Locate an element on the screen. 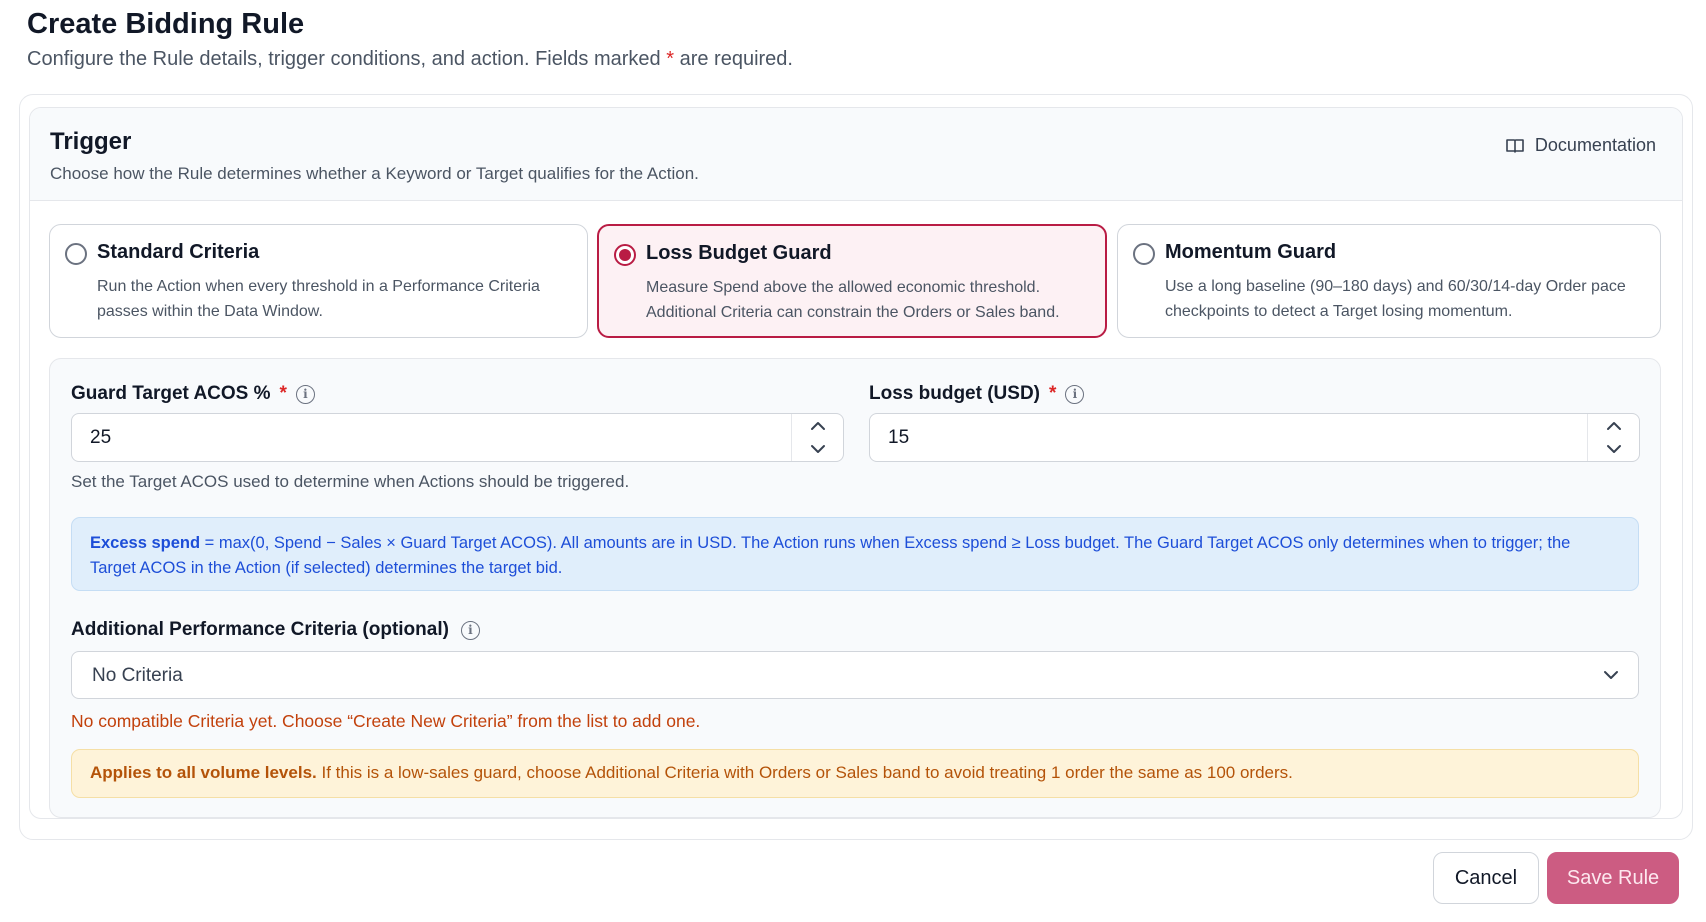 The image size is (1706, 922). radio-standard-criteria is located at coordinates (76, 254).